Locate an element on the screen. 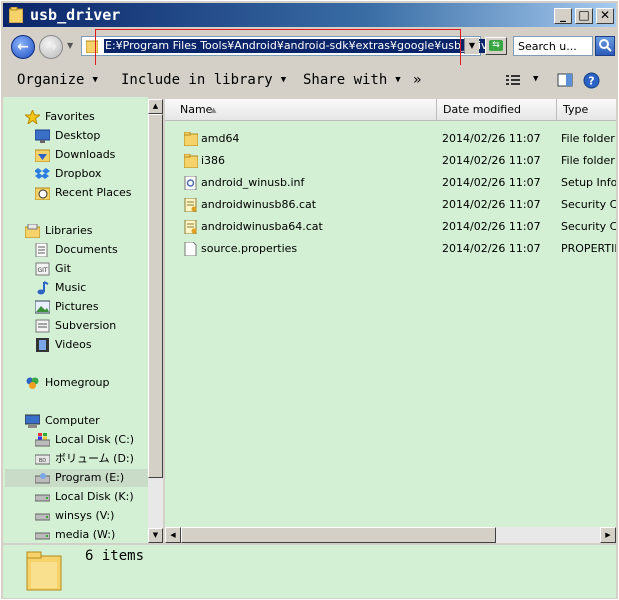 The image size is (619, 600). file-name: androidwinusb86.cat is located at coordinates (259, 204).